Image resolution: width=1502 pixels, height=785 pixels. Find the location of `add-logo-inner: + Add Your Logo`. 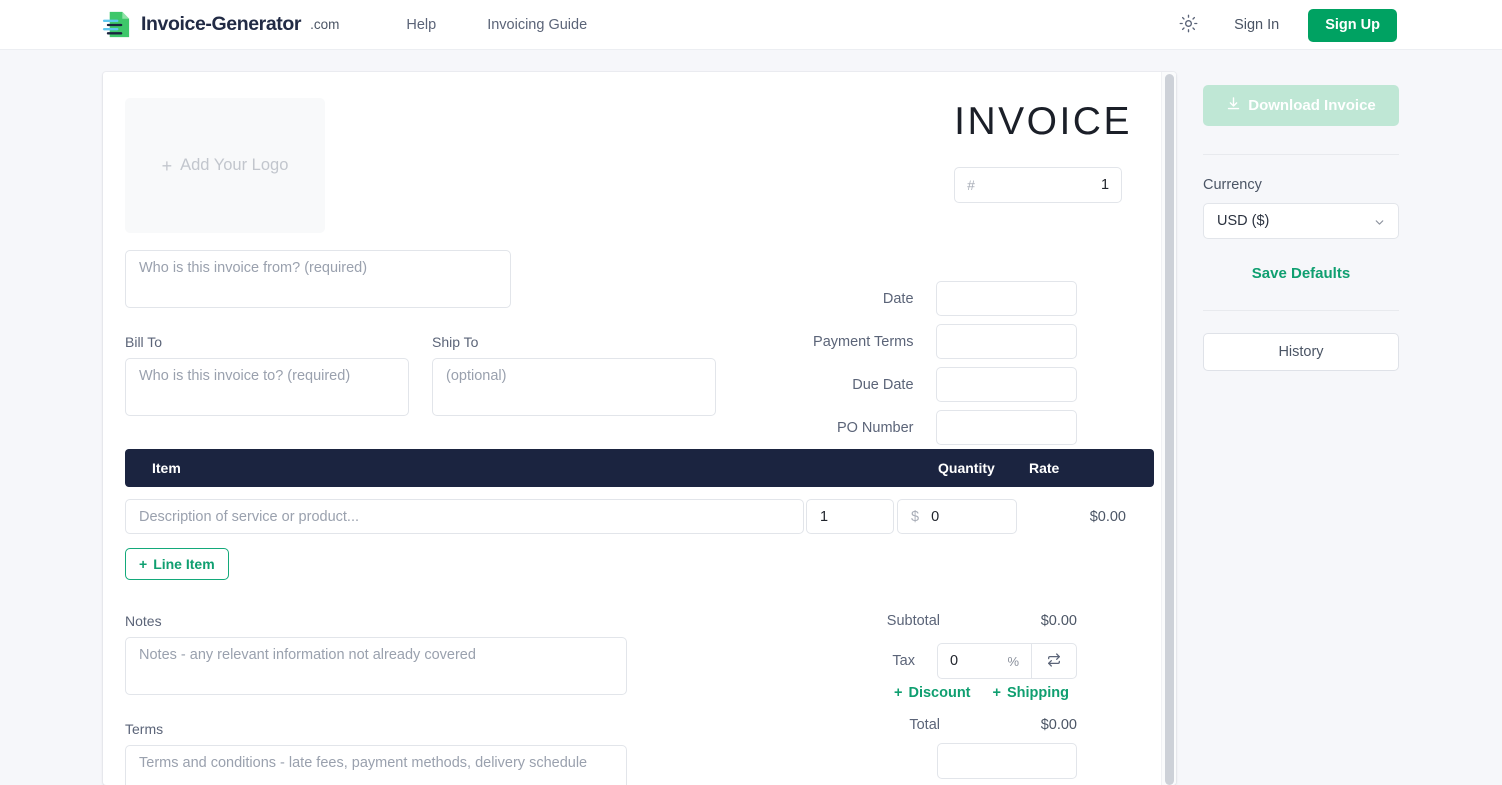

add-logo-inner: + Add Your Logo is located at coordinates (225, 165).